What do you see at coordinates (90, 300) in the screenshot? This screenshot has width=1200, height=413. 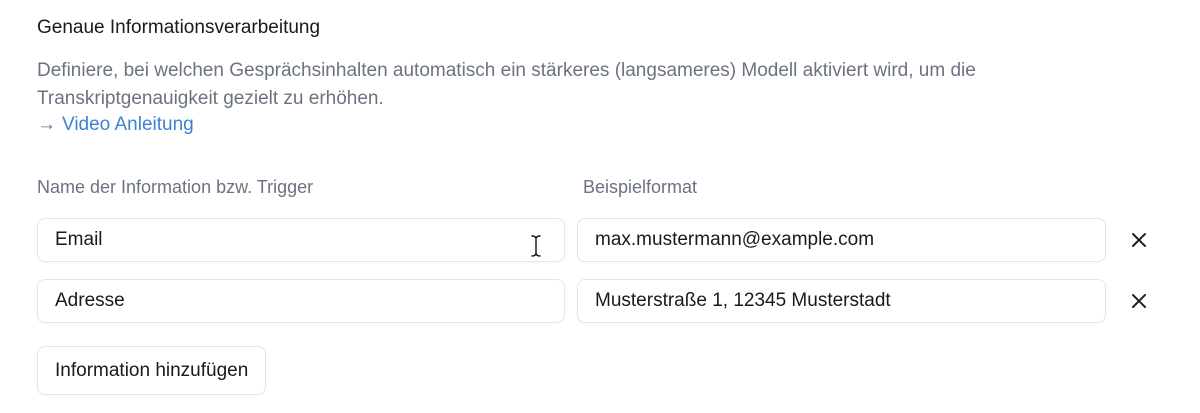 I see `information-name-value: Adresse` at bounding box center [90, 300].